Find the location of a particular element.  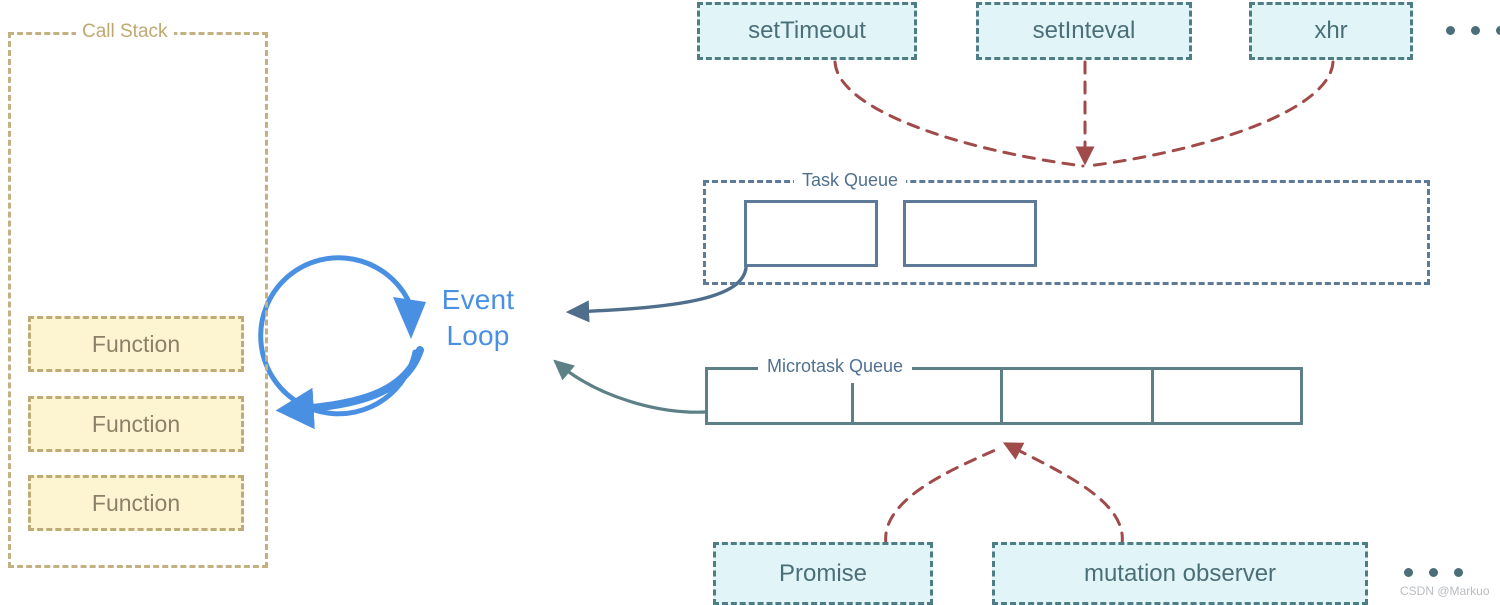

watermark: CSDN @Markuo is located at coordinates (1445, 591).